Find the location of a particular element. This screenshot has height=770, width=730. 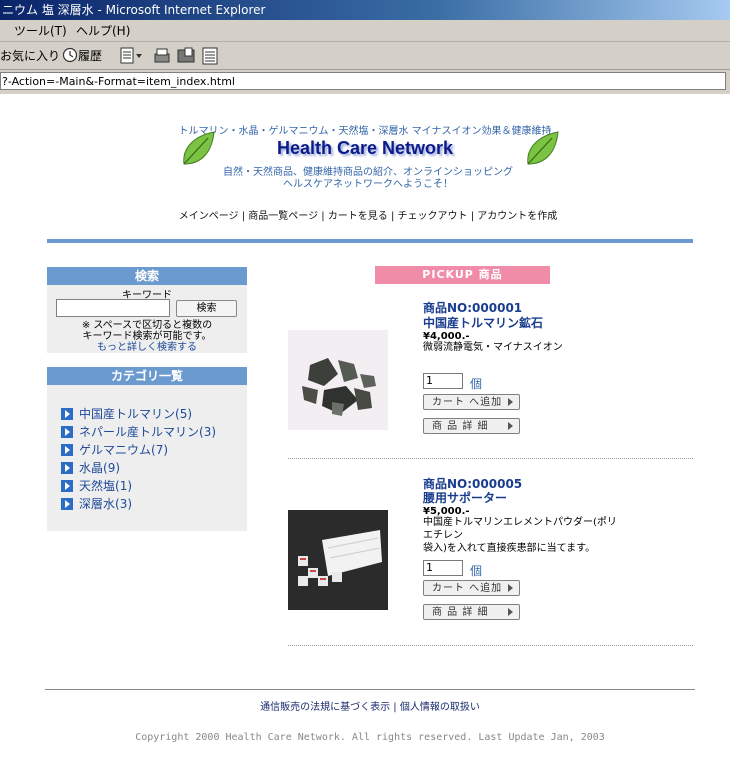

category-name: ネパール産トルマリン is located at coordinates (139, 432).